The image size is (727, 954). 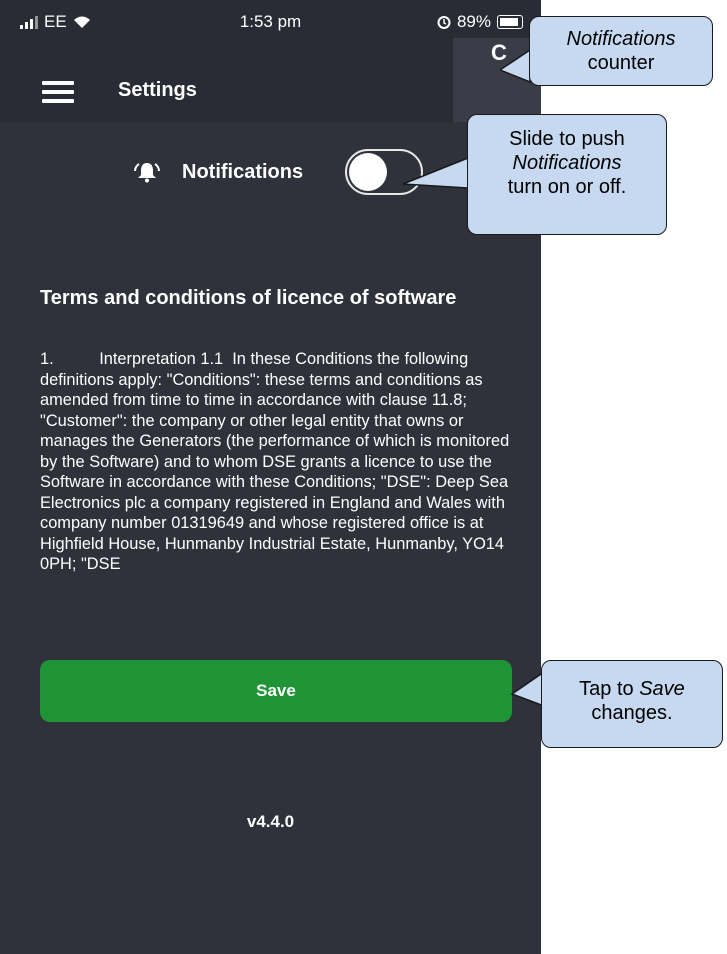 What do you see at coordinates (368, 172) in the screenshot?
I see `toggle-knob` at bounding box center [368, 172].